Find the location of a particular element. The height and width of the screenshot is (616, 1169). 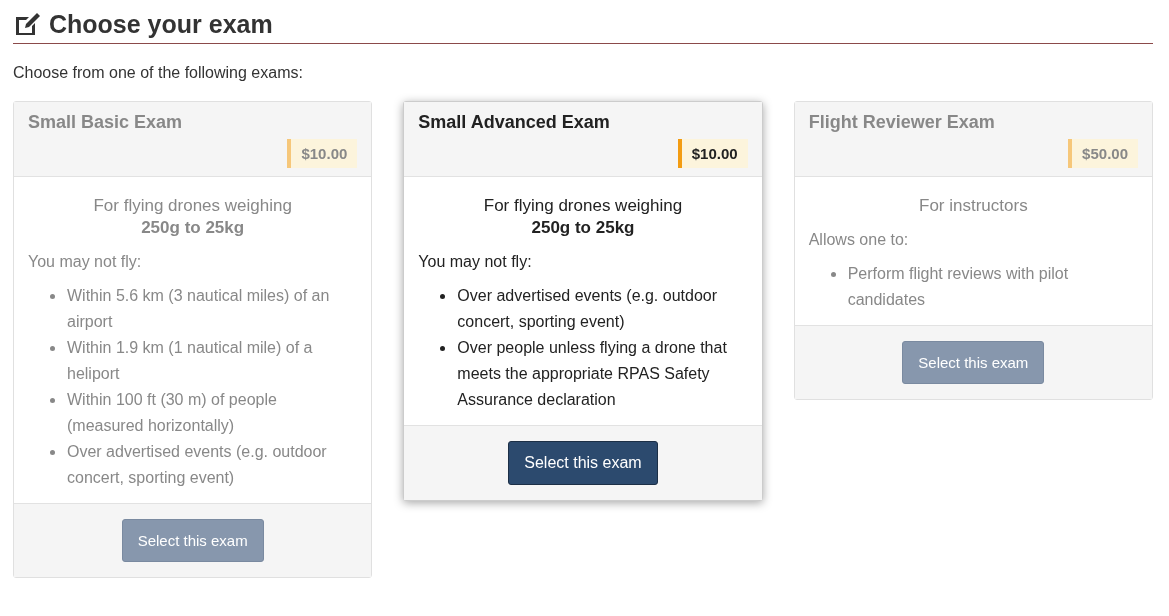

intro-text: Choose from one of the following exams: is located at coordinates (158, 73).